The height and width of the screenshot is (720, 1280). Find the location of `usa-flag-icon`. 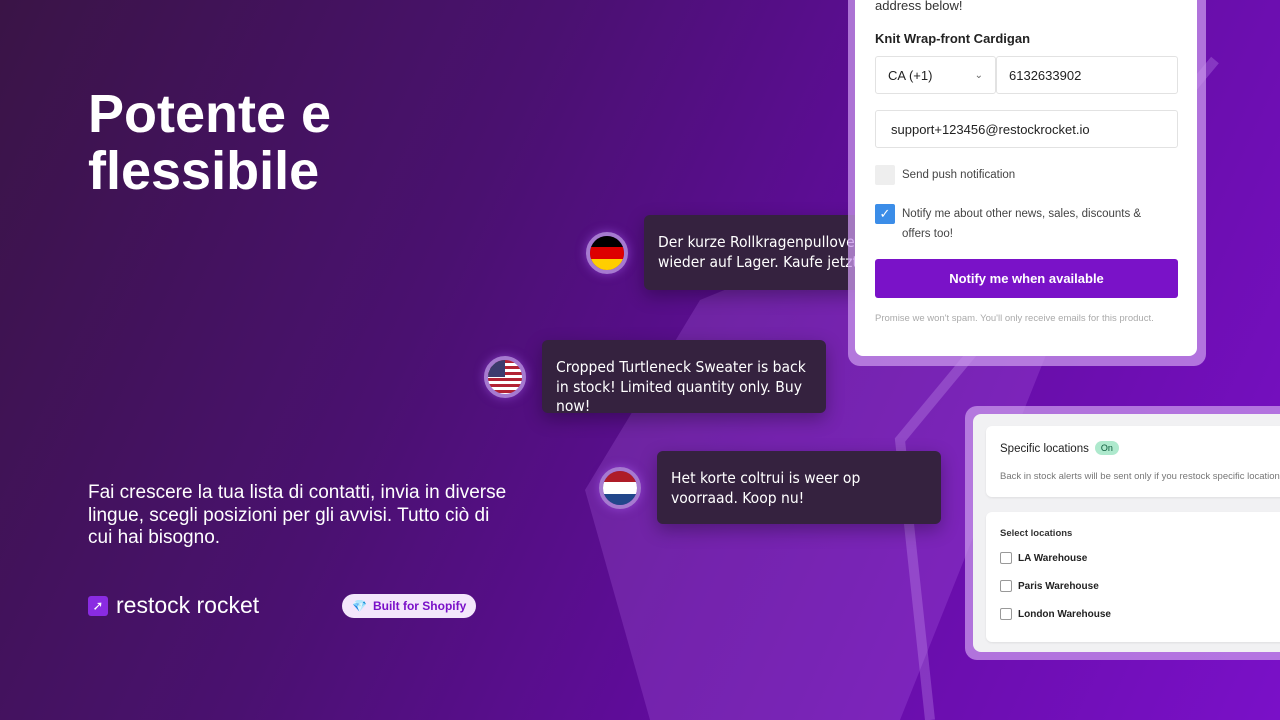

usa-flag-icon is located at coordinates (505, 377).